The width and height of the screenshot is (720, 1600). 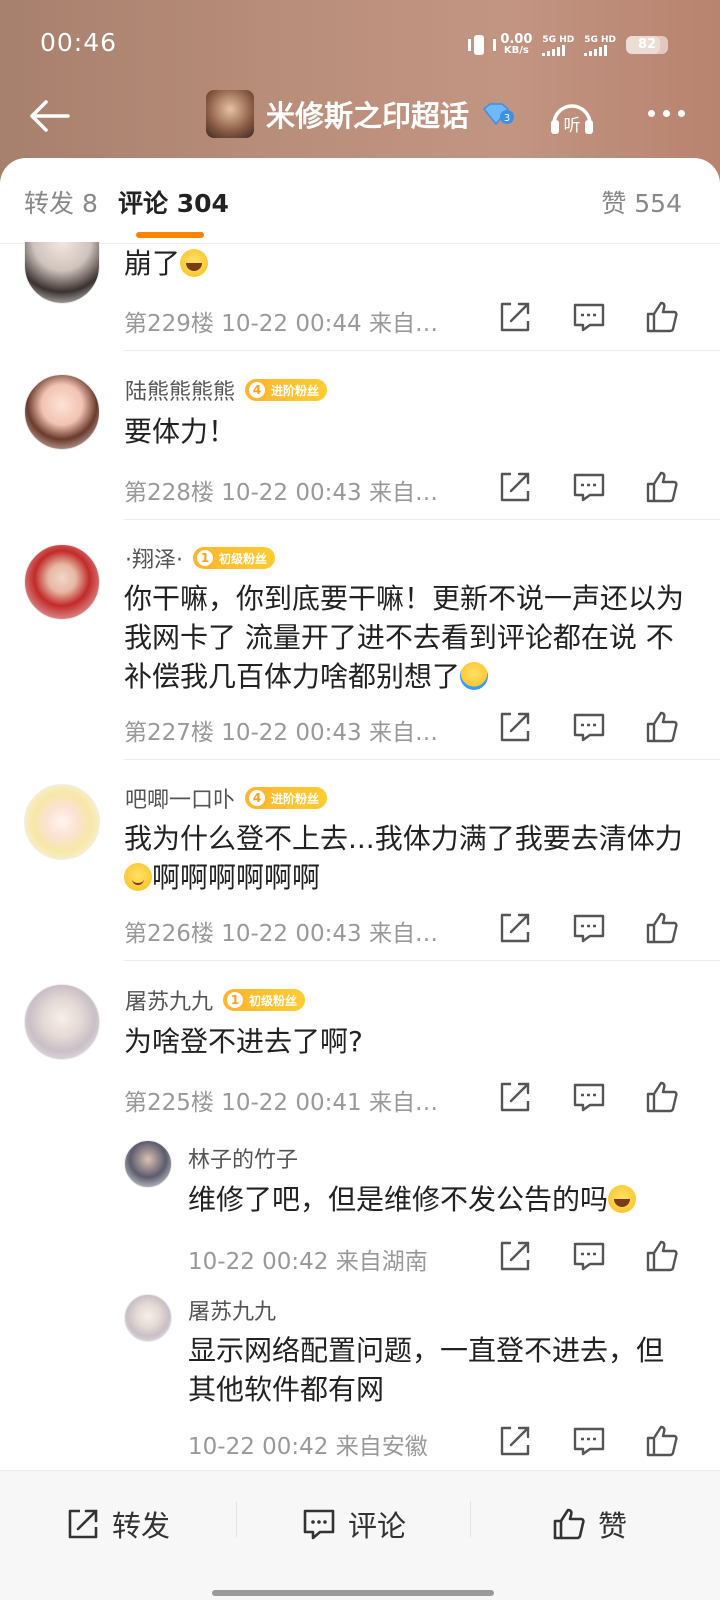 I want to click on bottom-action-bar: 转发 评论 赞, so click(x=360, y=1535).